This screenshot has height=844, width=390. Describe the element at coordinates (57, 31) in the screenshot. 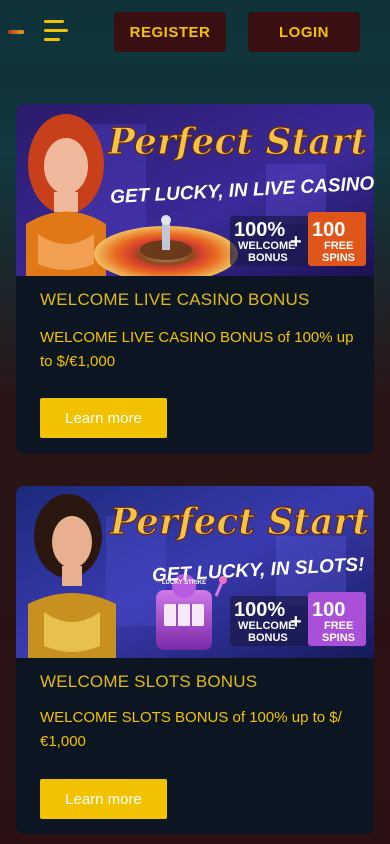

I see `hamburger-menu-icon` at that location.